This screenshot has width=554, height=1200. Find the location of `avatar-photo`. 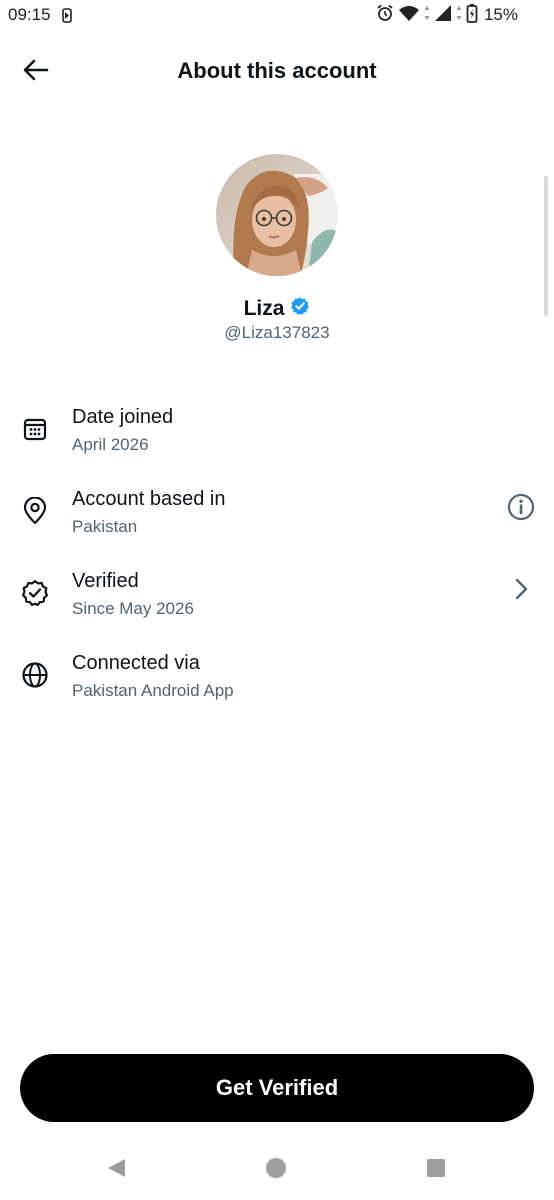

avatar-photo is located at coordinates (277, 215).